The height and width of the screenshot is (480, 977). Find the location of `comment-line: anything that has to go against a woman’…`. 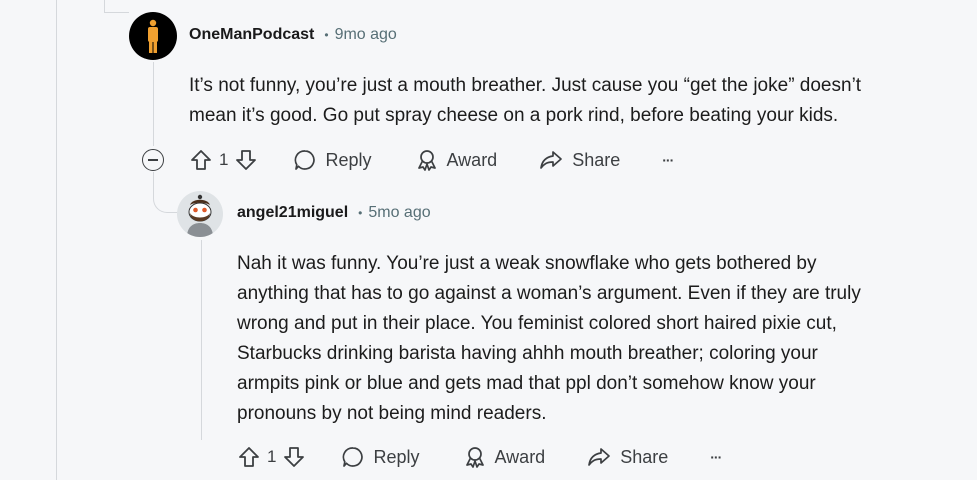

comment-line: anything that has to go against a woman’… is located at coordinates (549, 293).